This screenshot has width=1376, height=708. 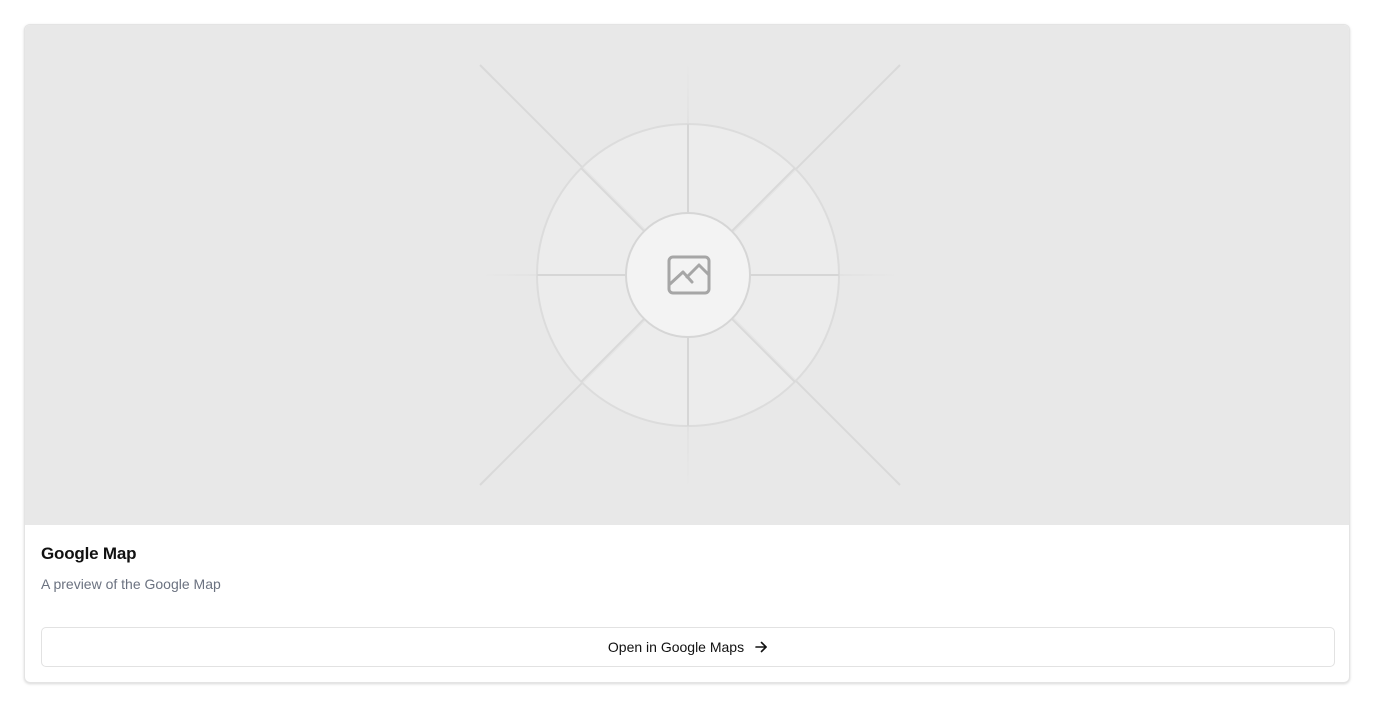 I want to click on open-in-google-maps-button: Open in Google Maps, so click(x=688, y=647).